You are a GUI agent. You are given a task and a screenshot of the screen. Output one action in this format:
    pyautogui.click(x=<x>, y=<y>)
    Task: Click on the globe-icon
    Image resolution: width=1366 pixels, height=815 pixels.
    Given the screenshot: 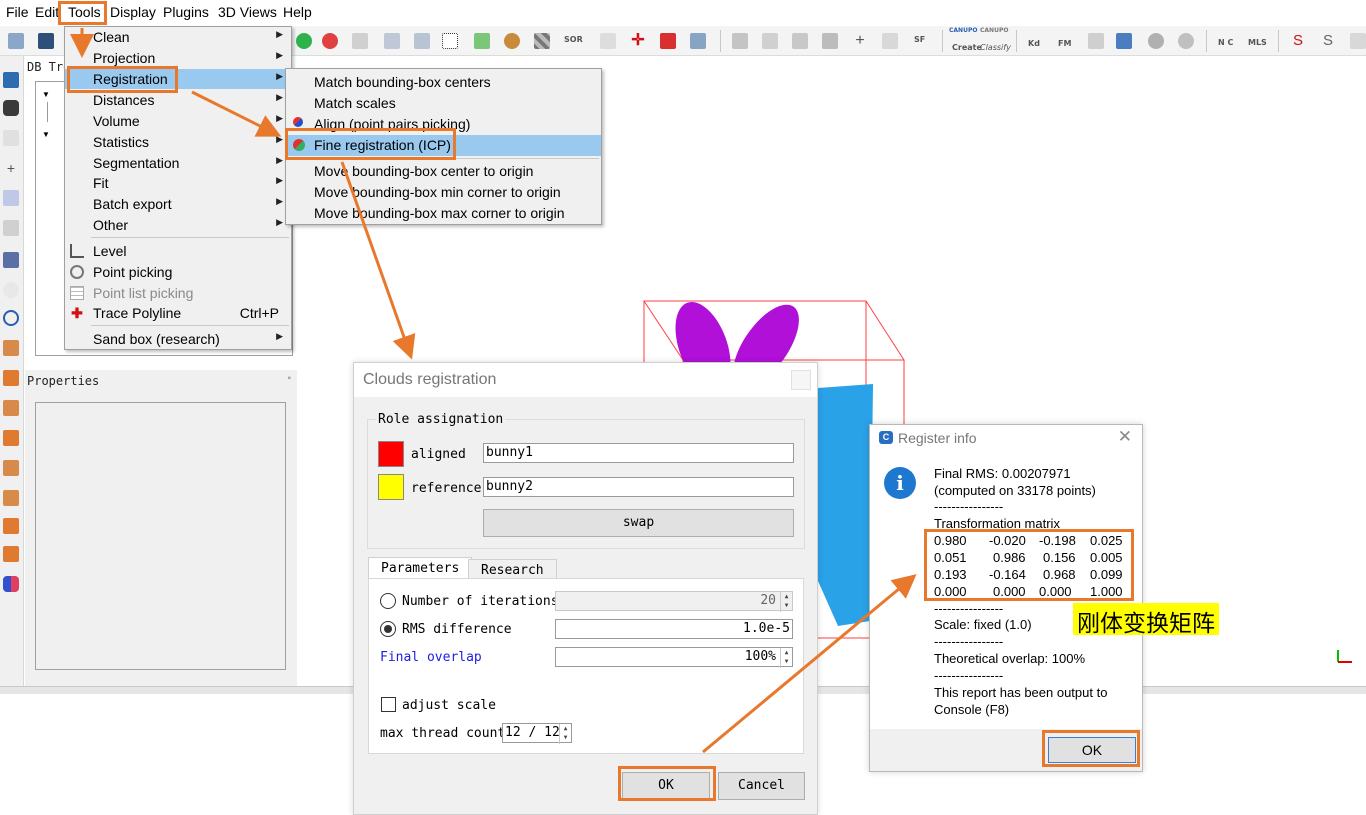 What is the action you would take?
    pyautogui.click(x=1186, y=41)
    